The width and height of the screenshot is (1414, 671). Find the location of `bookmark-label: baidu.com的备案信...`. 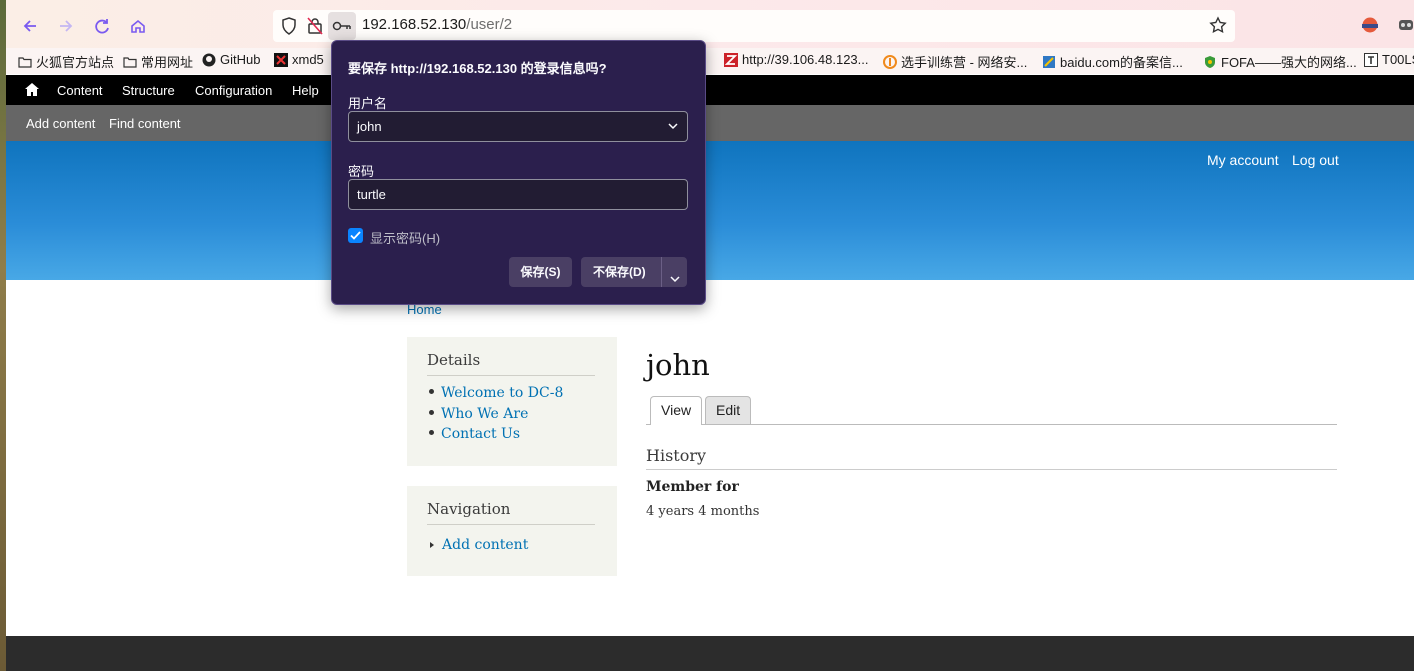

bookmark-label: baidu.com的备案信... is located at coordinates (1121, 62).